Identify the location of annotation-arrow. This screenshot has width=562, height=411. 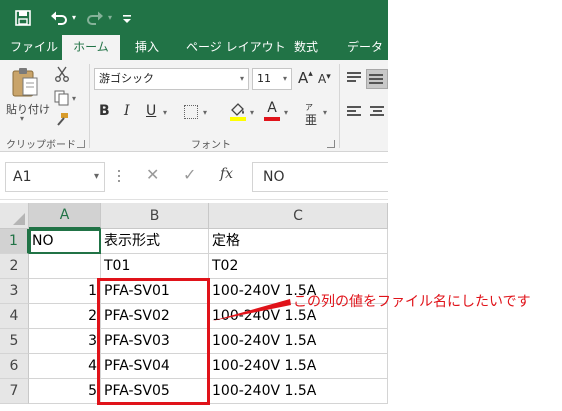
(251, 310).